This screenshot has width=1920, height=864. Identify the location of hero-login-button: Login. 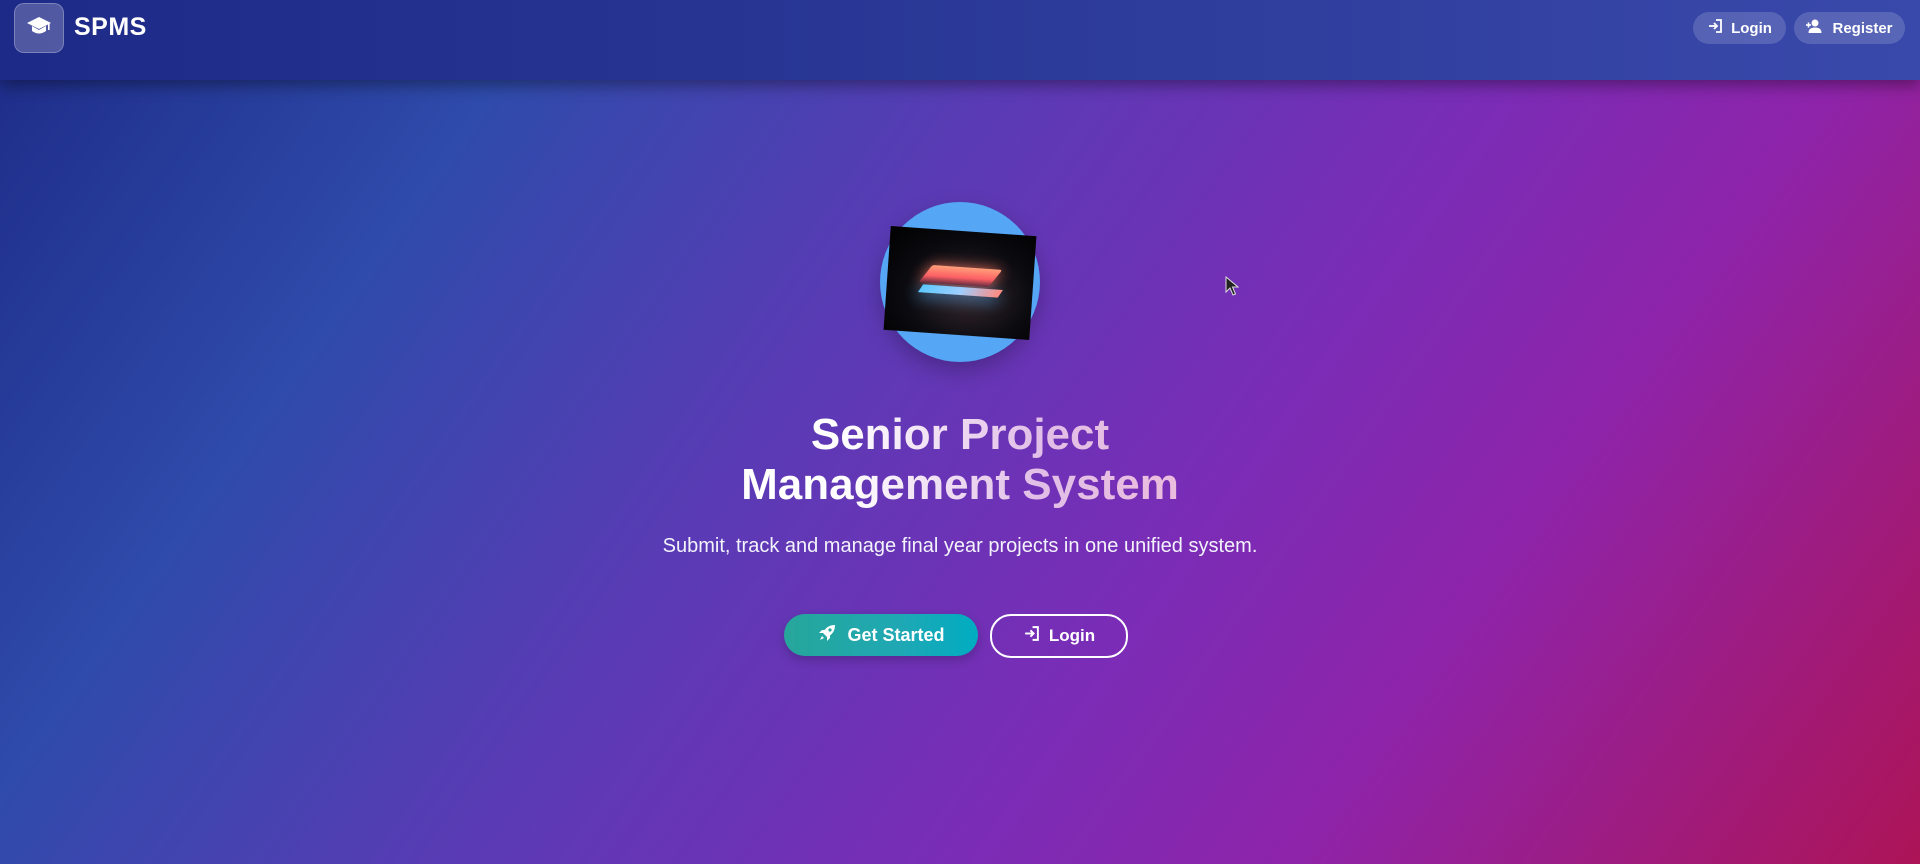
(1059, 636).